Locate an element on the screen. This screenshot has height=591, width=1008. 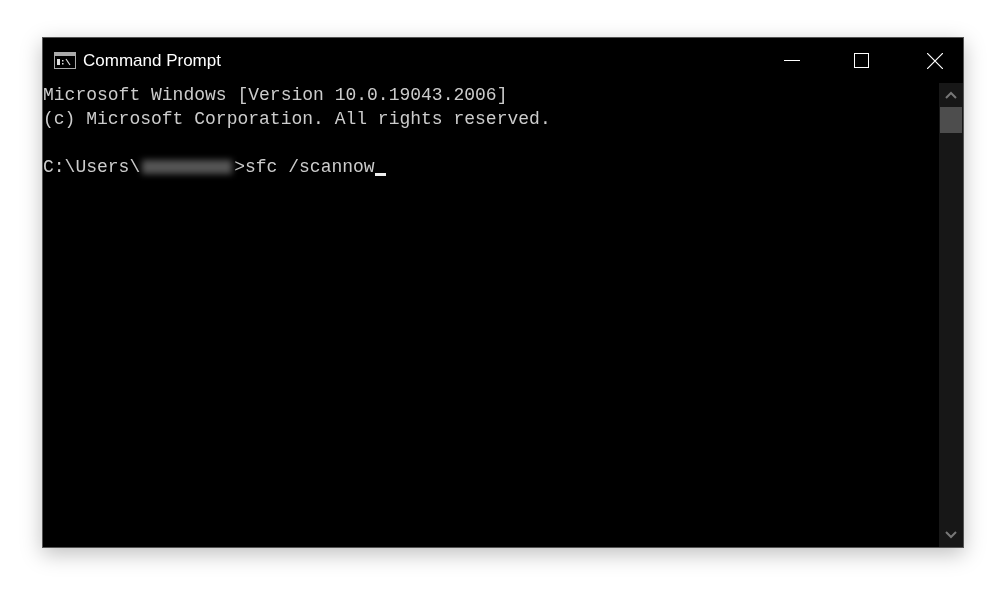
scroll-up-icon is located at coordinates (951, 95).